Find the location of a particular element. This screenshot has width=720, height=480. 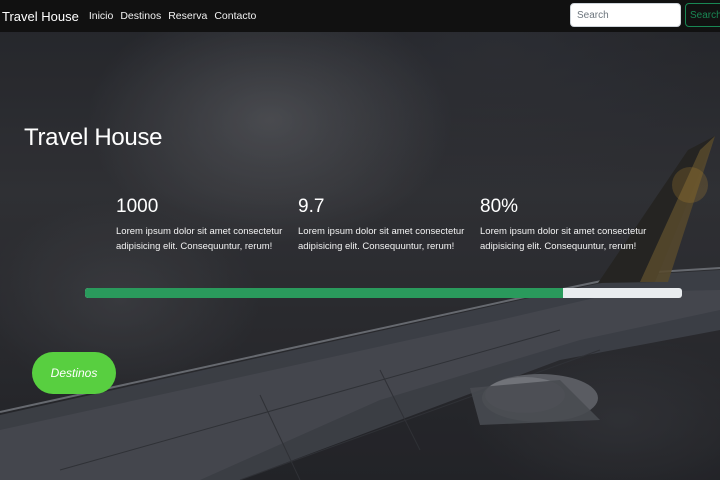

search-input is located at coordinates (625, 15).